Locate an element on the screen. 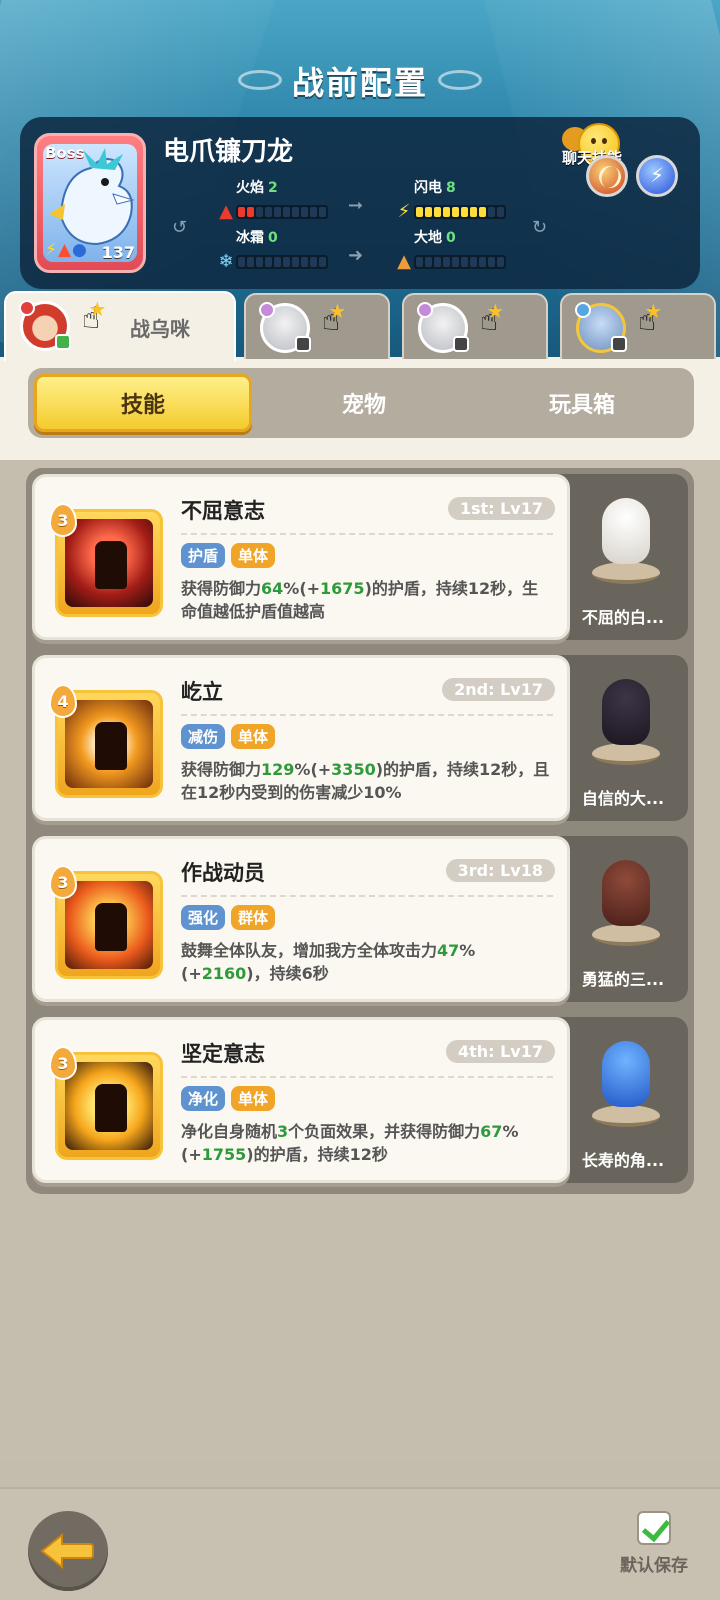 The width and height of the screenshot is (720, 1600). character-tab-3: ☝ is located at coordinates (475, 325).